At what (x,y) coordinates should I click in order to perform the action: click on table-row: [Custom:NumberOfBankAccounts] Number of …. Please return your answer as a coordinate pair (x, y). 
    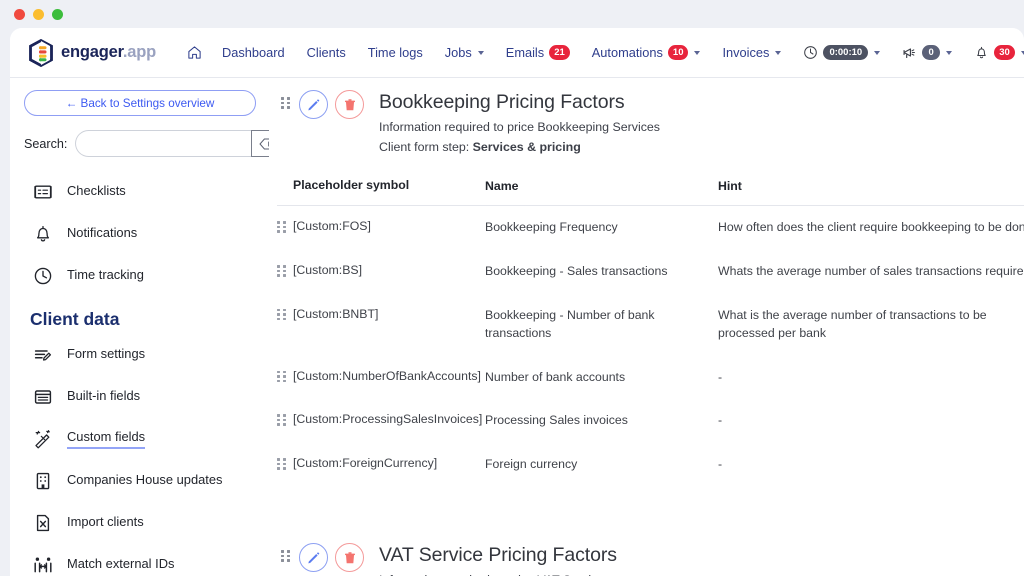
    Looking at the image, I should click on (650, 378).